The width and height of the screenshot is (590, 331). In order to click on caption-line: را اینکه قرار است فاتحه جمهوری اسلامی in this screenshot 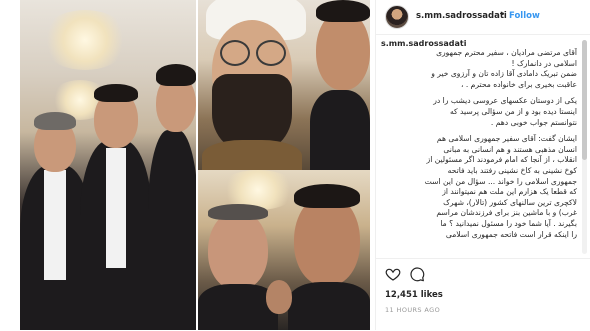, I will do `click(511, 234)`.